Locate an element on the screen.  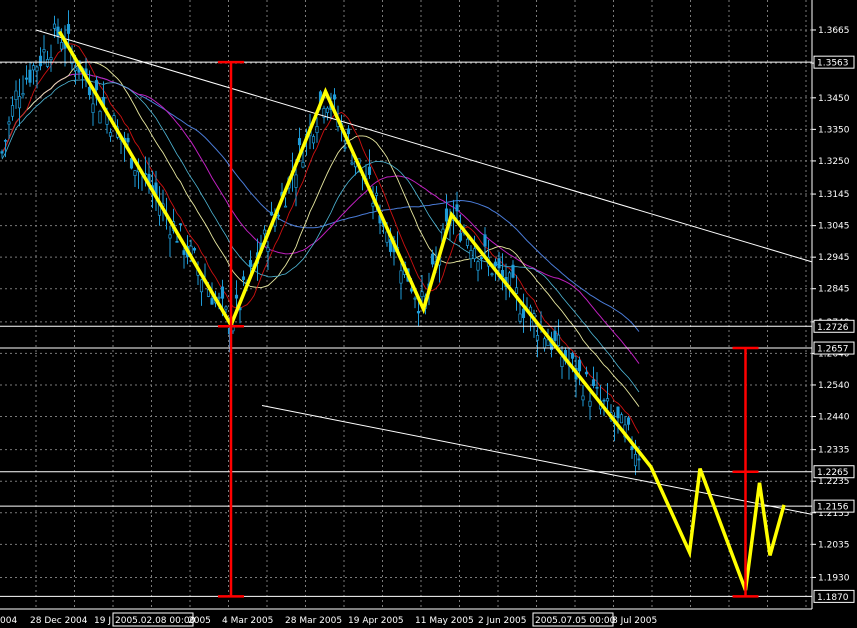
y-tick-label: 1.3450 is located at coordinates (834, 99).